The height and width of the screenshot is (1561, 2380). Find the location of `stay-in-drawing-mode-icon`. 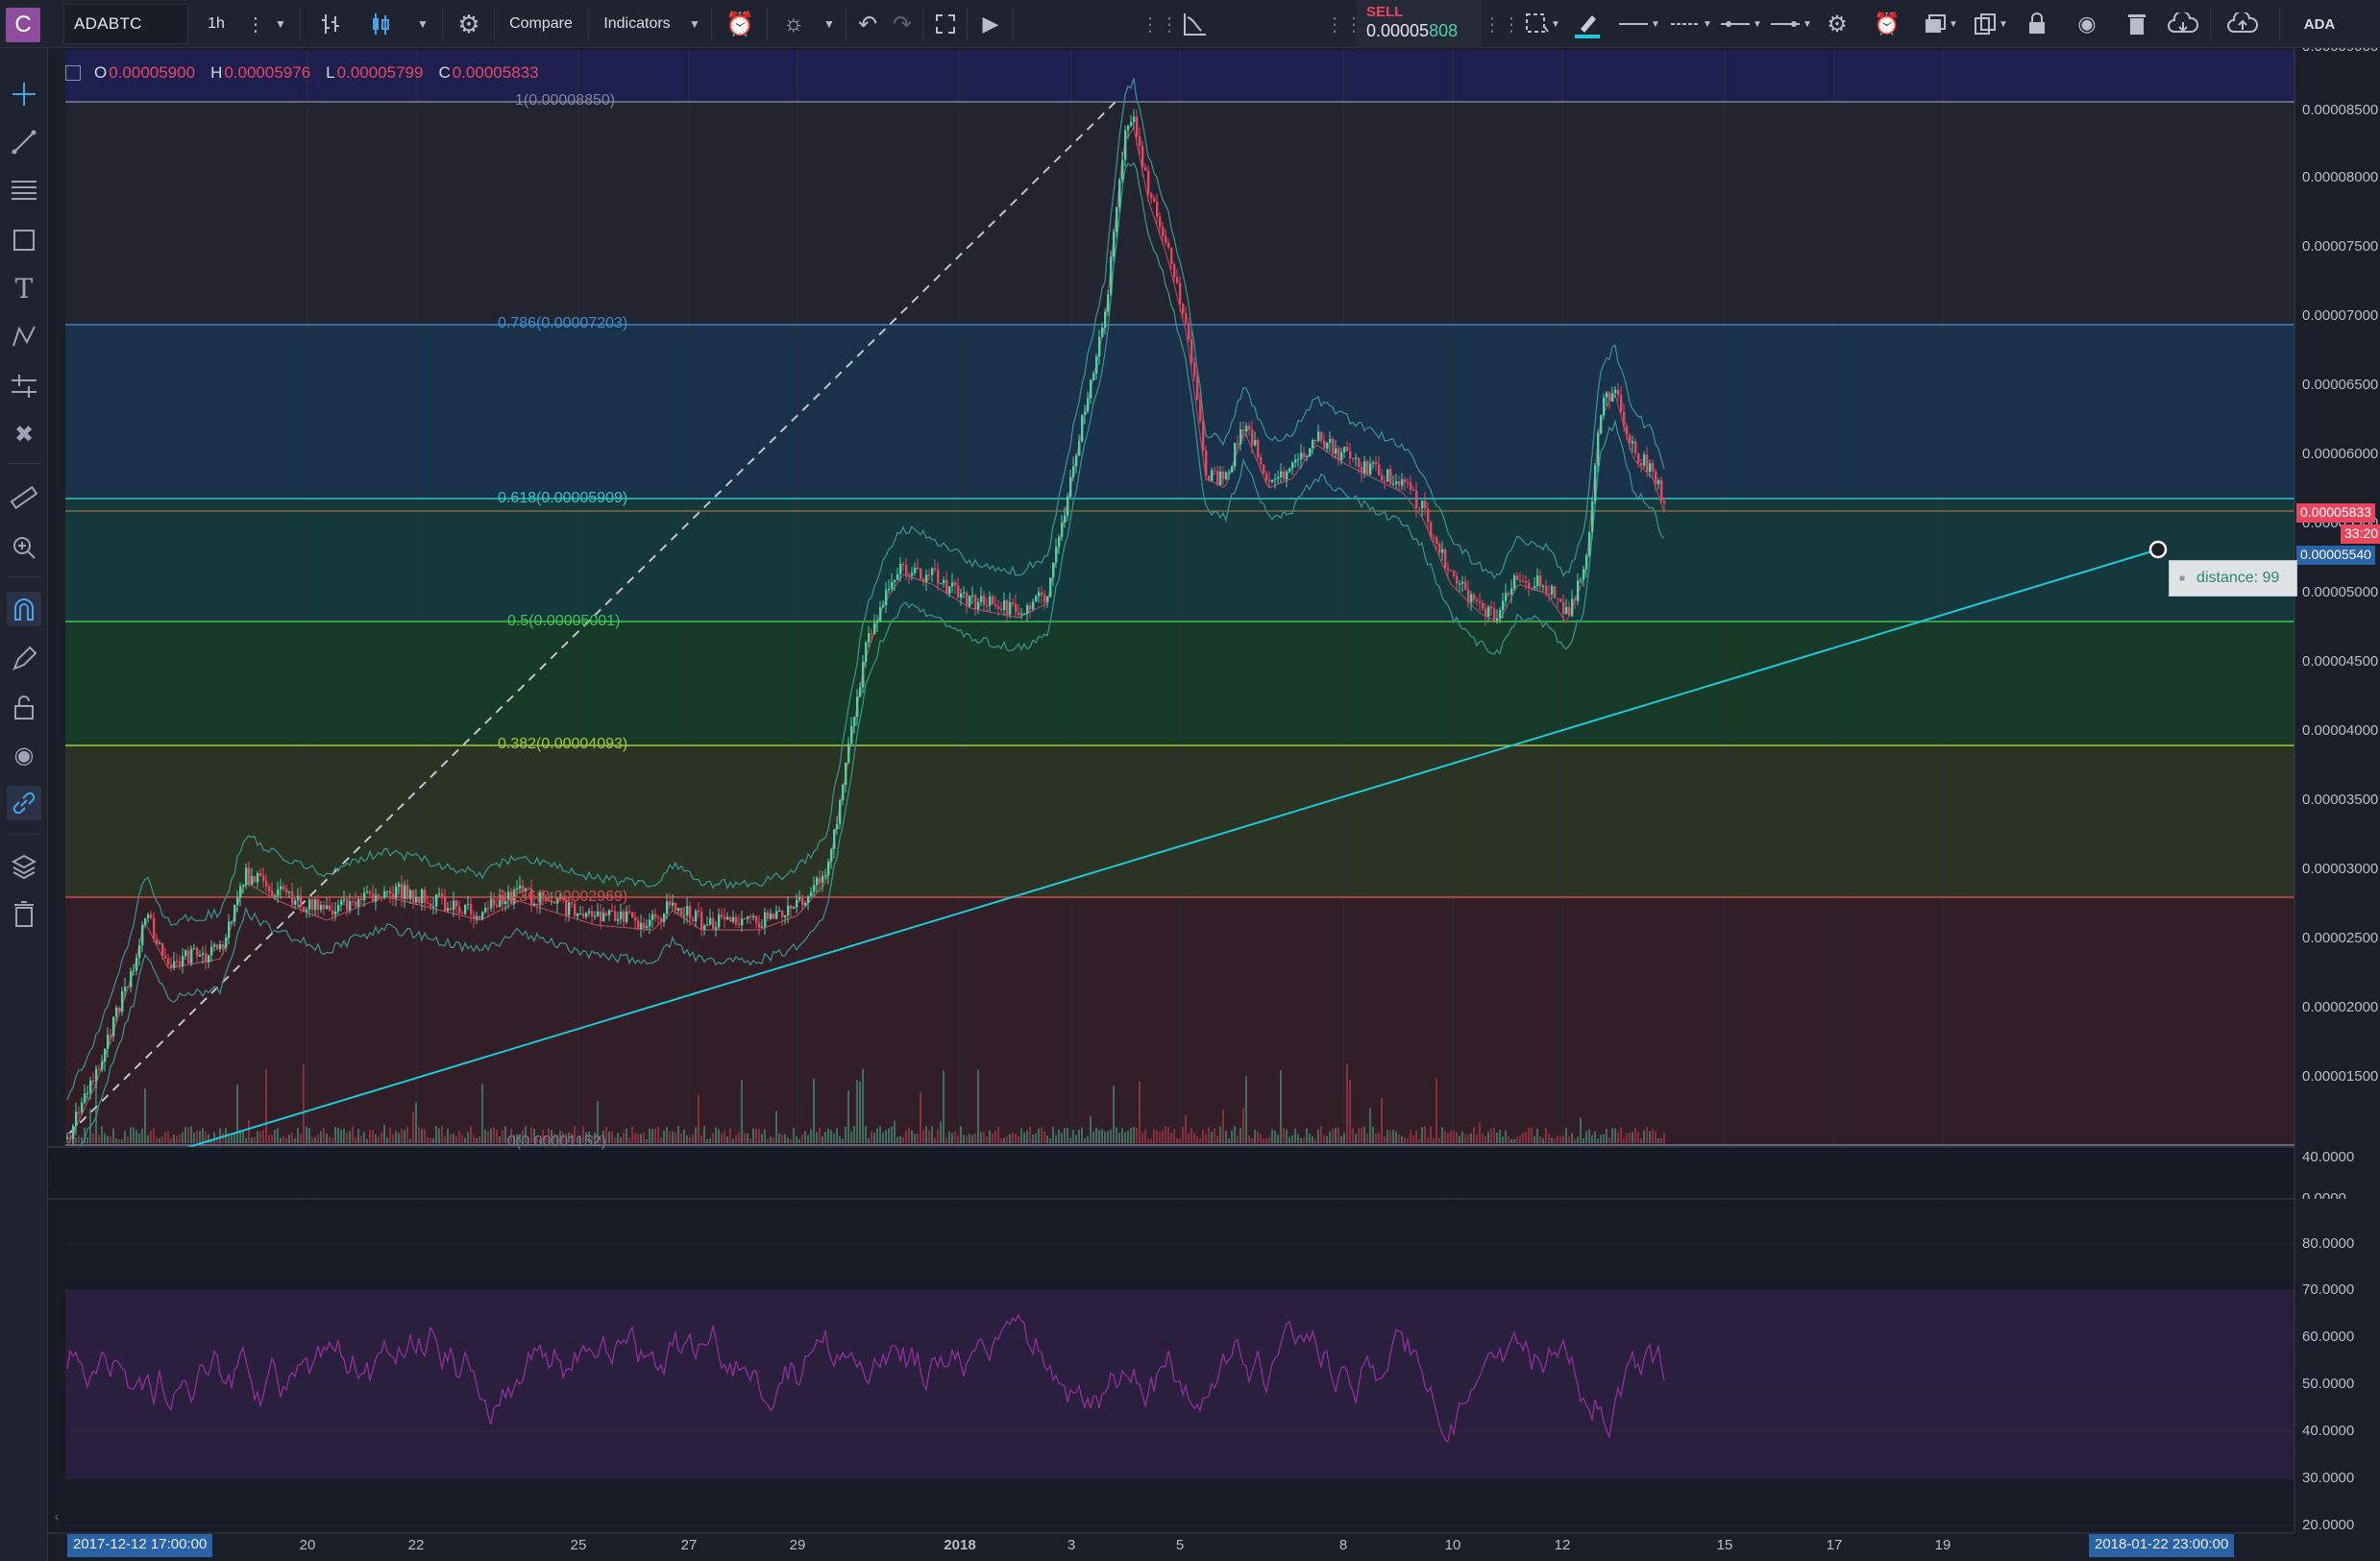

stay-in-drawing-mode-icon is located at coordinates (24, 659).